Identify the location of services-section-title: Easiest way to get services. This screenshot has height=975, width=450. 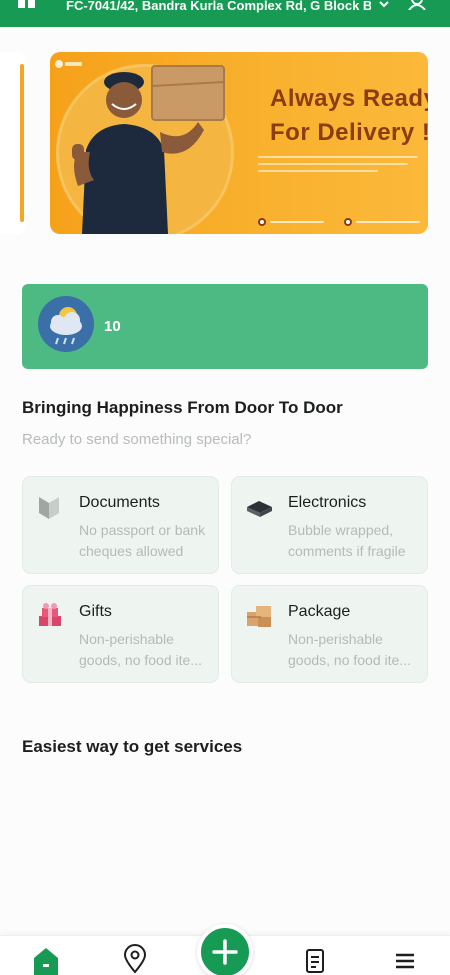
(132, 746).